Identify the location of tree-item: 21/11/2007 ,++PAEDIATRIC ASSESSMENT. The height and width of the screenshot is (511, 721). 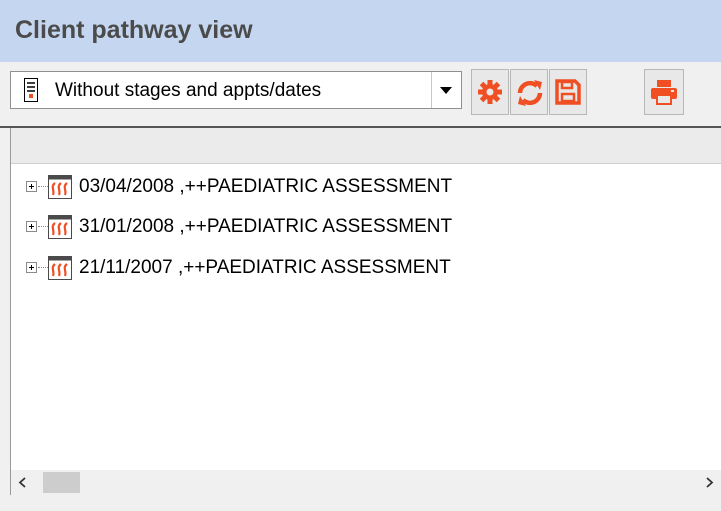
(363, 268).